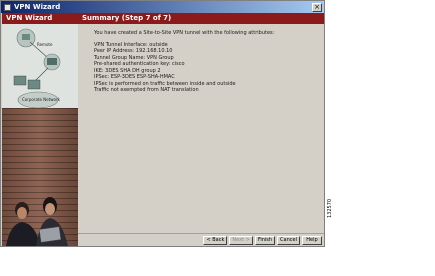 This screenshot has width=435, height=276. I want to click on next-button: Next >, so click(241, 240).